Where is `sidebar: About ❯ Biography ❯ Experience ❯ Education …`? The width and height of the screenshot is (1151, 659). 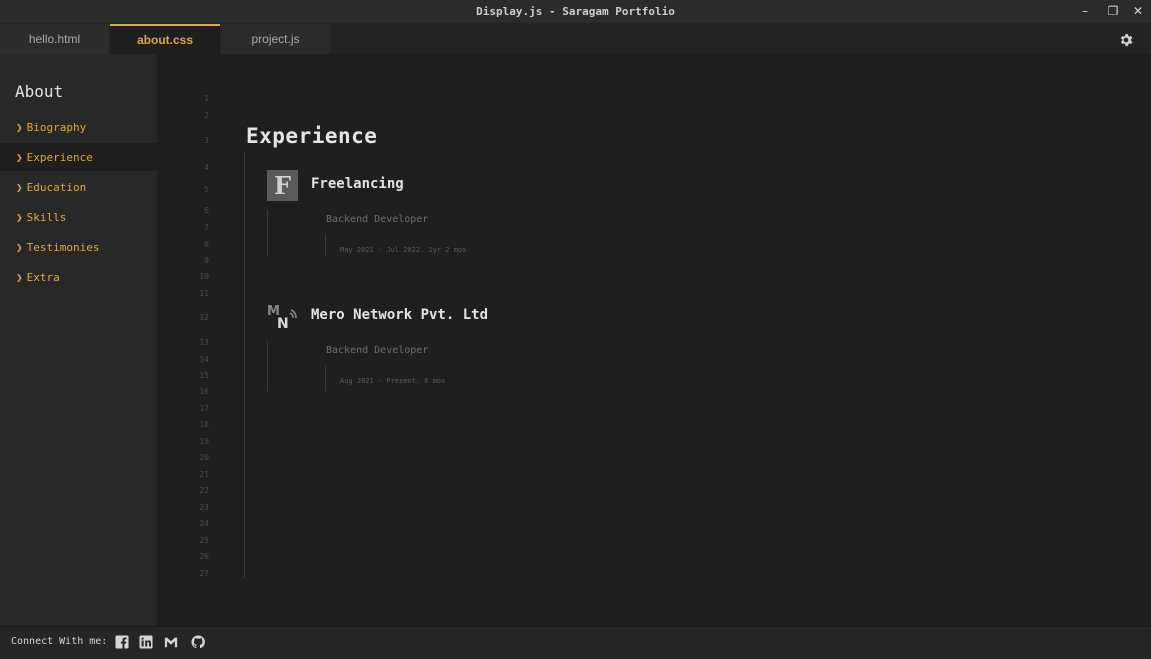
sidebar: About ❯ Biography ❯ Experience ❯ Education … is located at coordinates (78, 340).